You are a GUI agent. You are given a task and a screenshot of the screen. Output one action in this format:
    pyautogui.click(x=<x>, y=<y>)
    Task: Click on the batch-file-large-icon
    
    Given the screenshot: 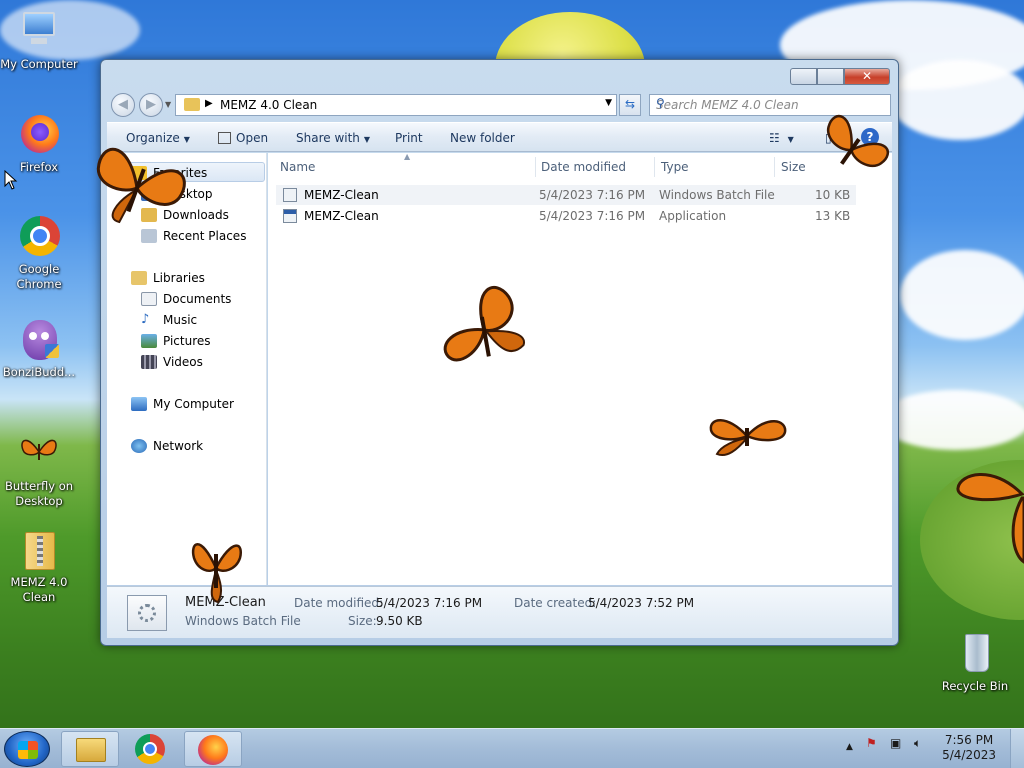 What is the action you would take?
    pyautogui.click(x=147, y=613)
    